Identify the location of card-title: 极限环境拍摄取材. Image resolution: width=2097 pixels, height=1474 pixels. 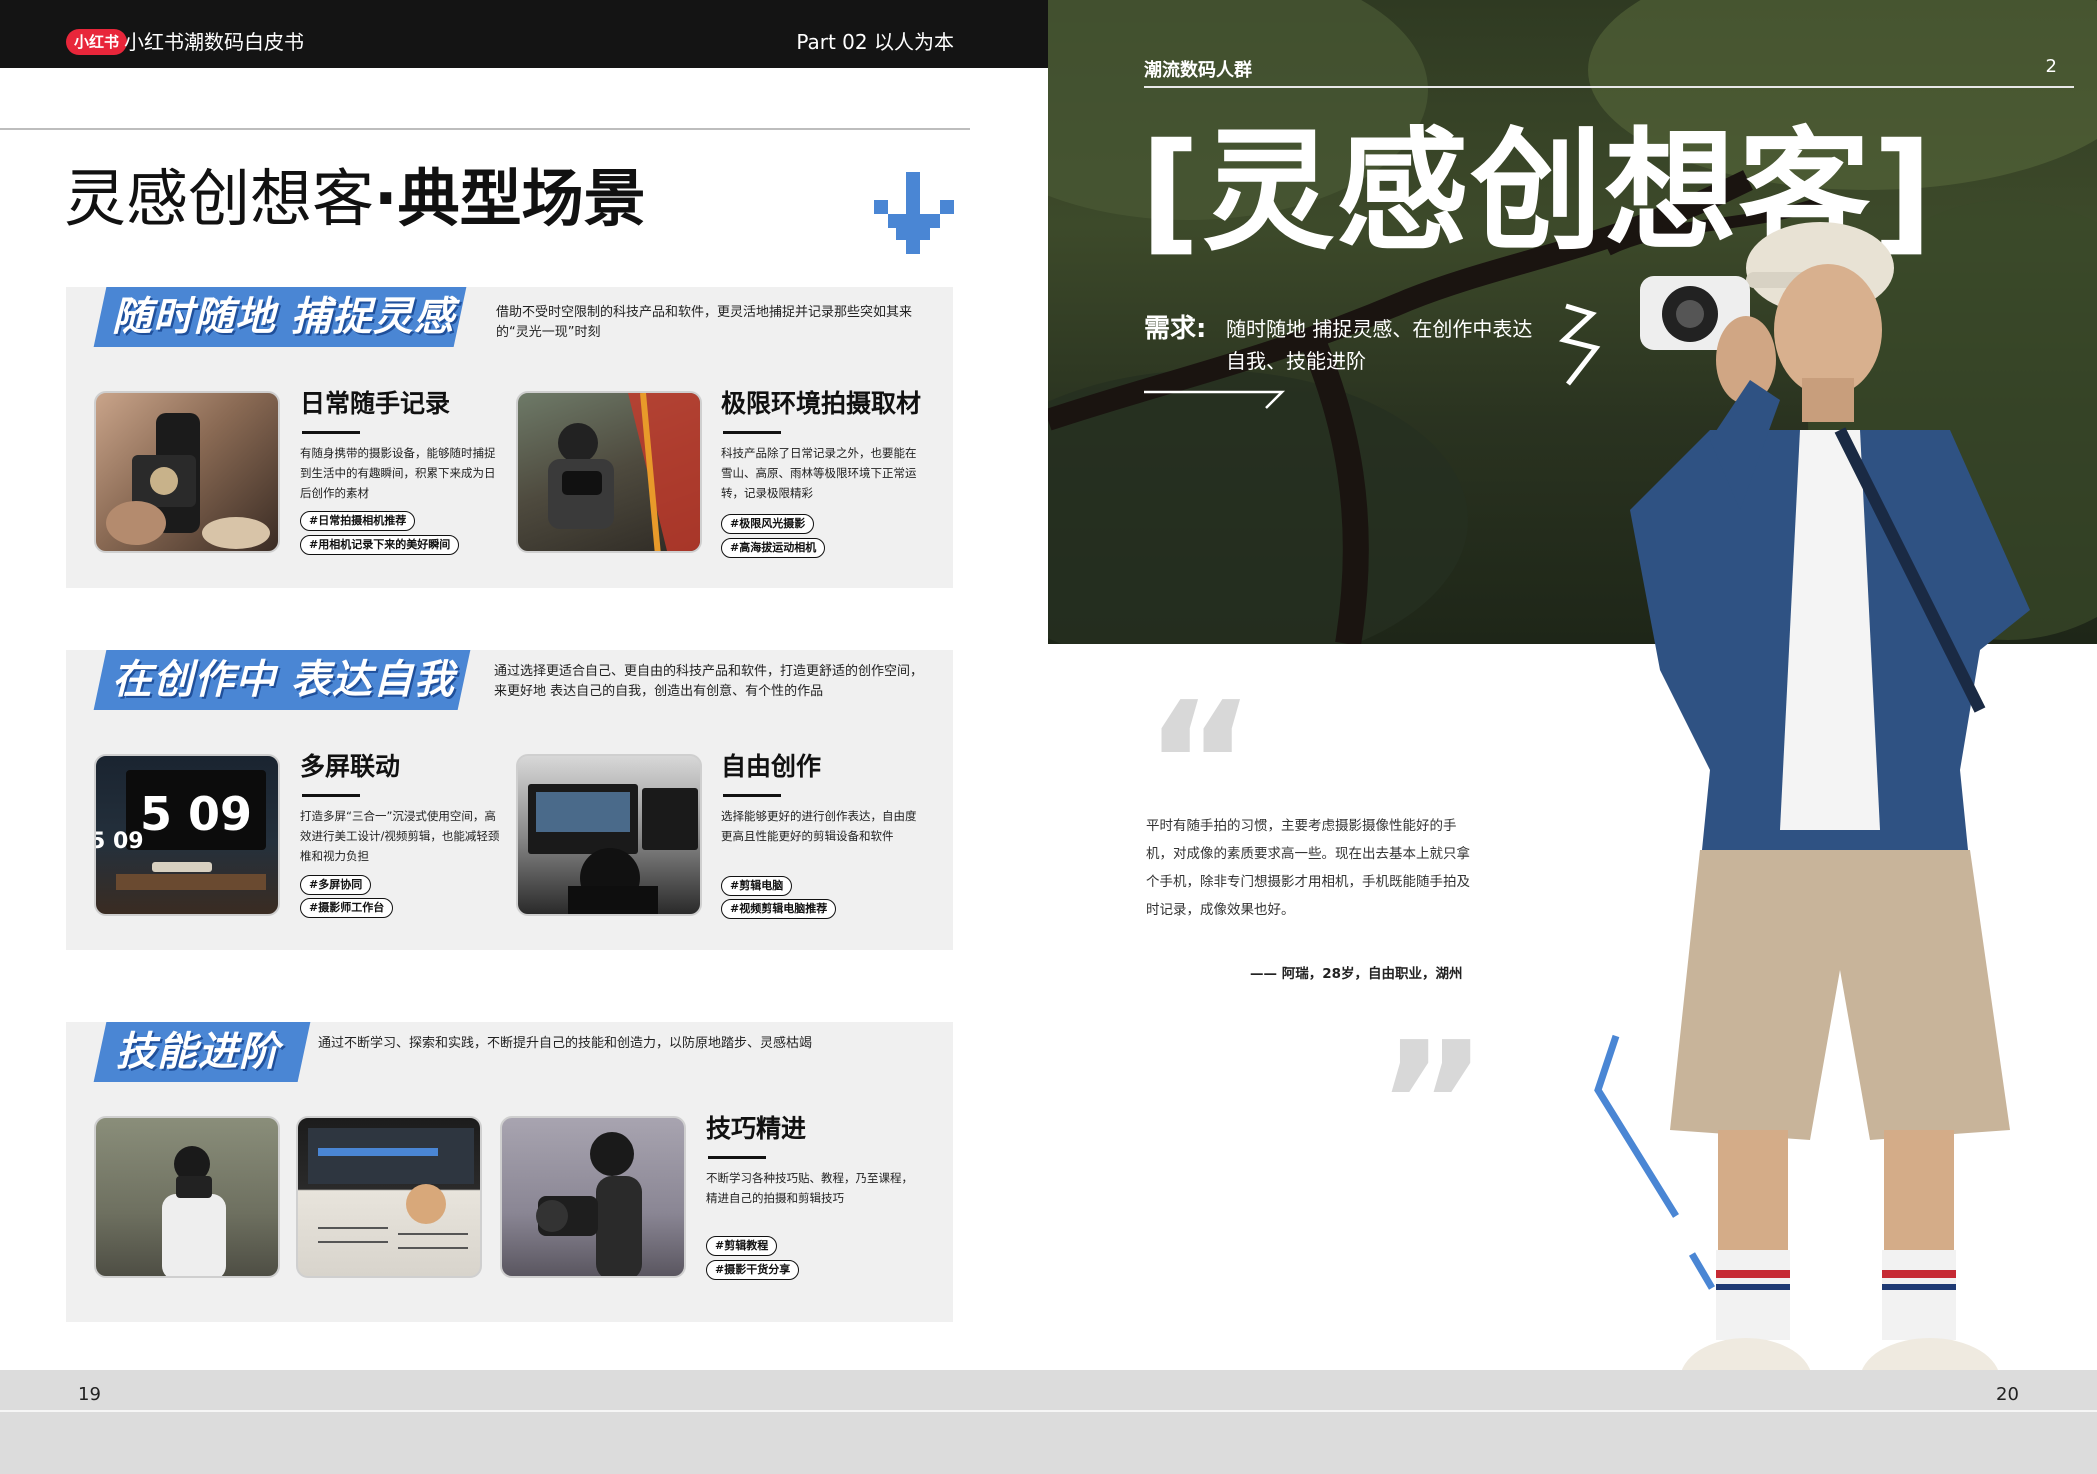
(821, 403).